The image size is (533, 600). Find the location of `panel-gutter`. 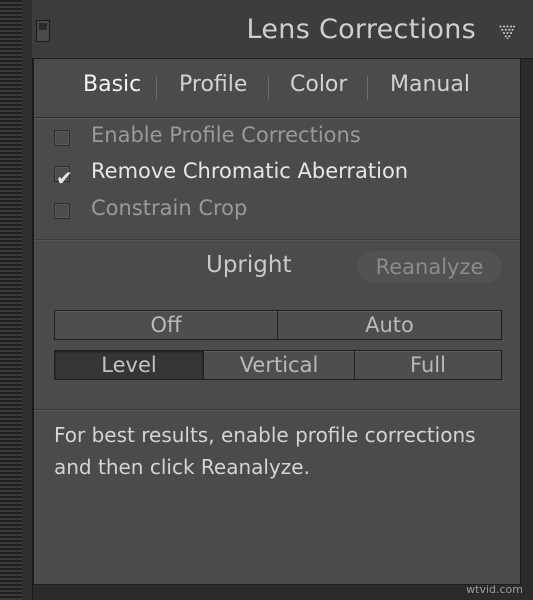

panel-gutter is located at coordinates (27, 300).